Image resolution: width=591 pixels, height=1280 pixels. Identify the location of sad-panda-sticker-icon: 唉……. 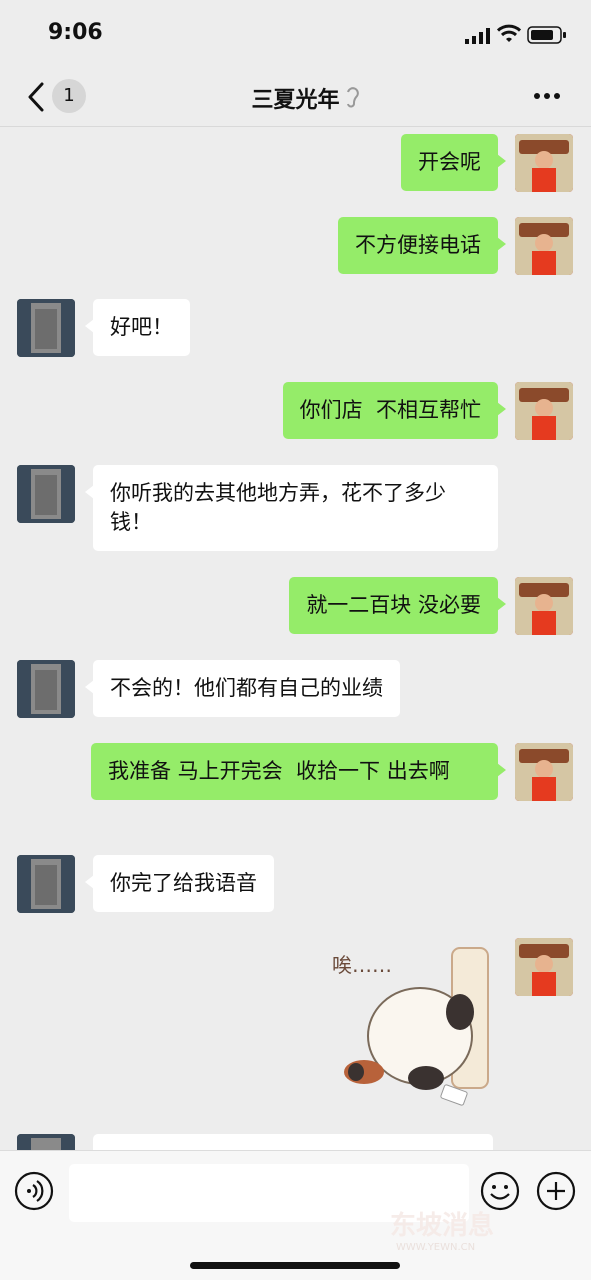
(410, 1026).